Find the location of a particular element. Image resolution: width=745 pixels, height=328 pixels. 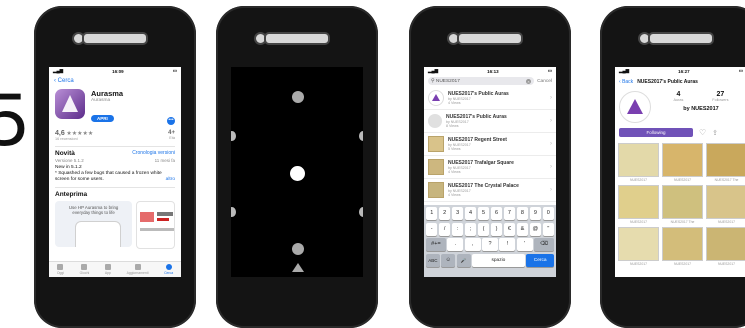

status-bar: ▂▄▆ 16:09 ▭ is located at coordinates (115, 71).